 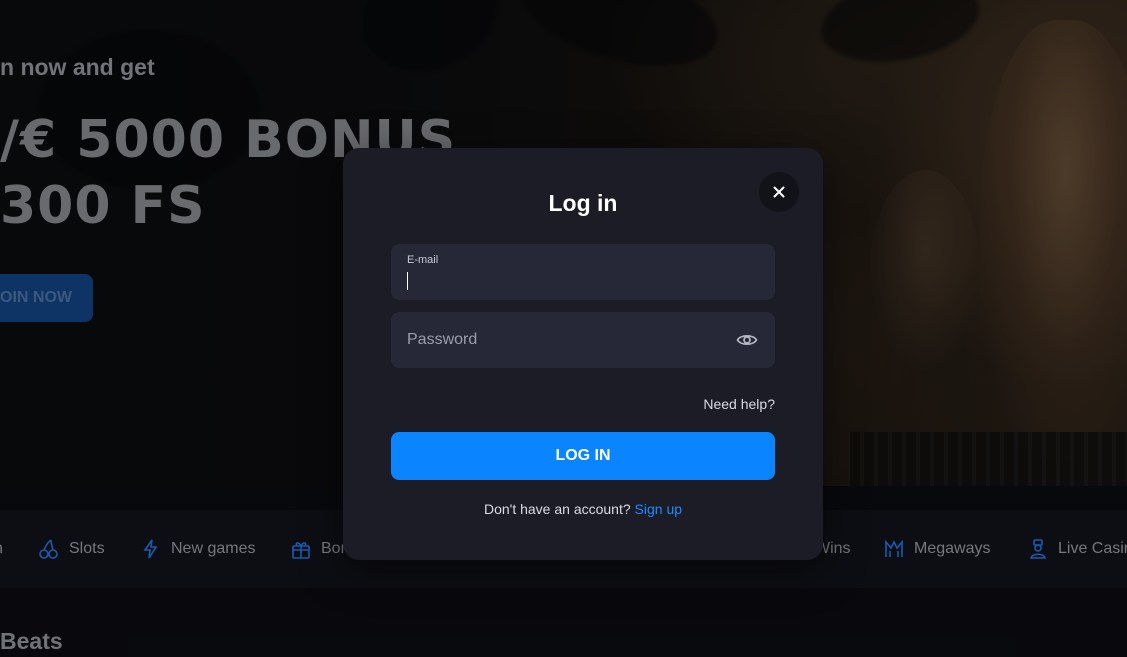 I want to click on no-account-text: Don't have an account?, so click(x=557, y=509).